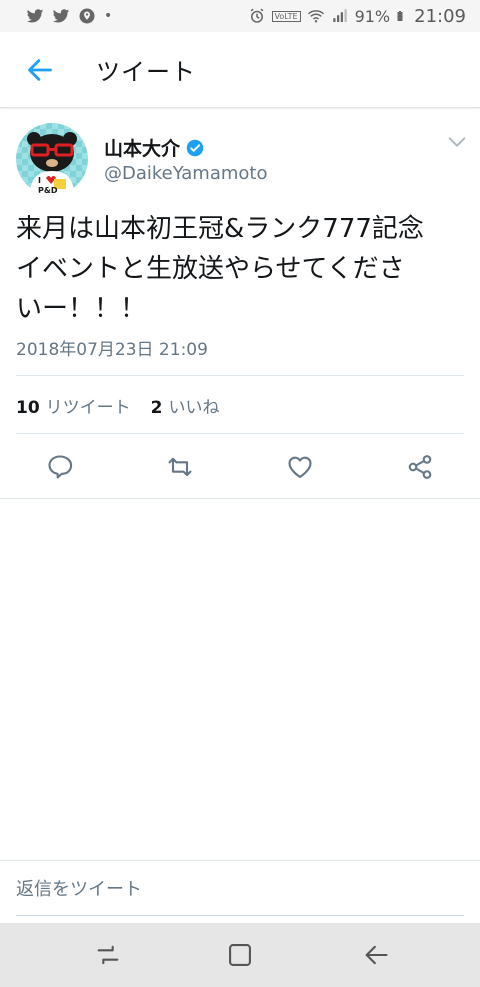  What do you see at coordinates (142, 149) in the screenshot?
I see `author-display-name: 山本大介` at bounding box center [142, 149].